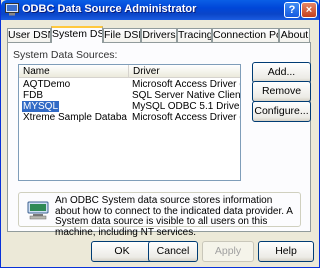 The height and width of the screenshot is (268, 320). What do you see at coordinates (286, 251) in the screenshot?
I see `help-button: Help` at bounding box center [286, 251].